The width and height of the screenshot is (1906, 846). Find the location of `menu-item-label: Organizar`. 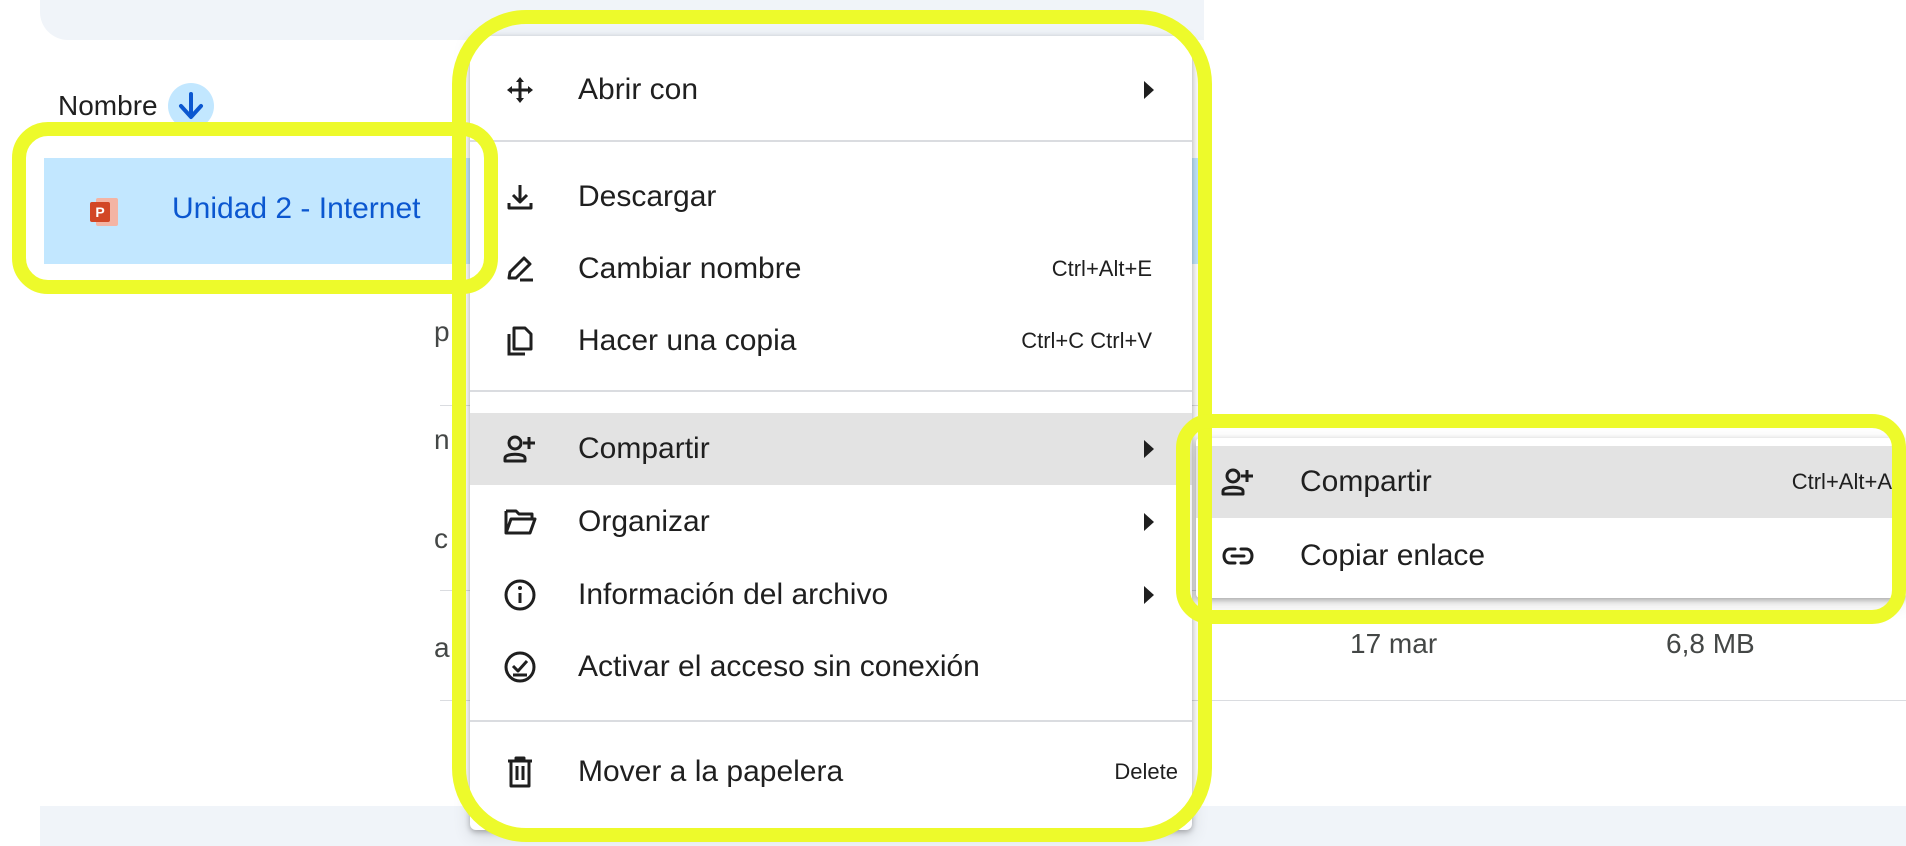

menu-item-label: Organizar is located at coordinates (644, 521).